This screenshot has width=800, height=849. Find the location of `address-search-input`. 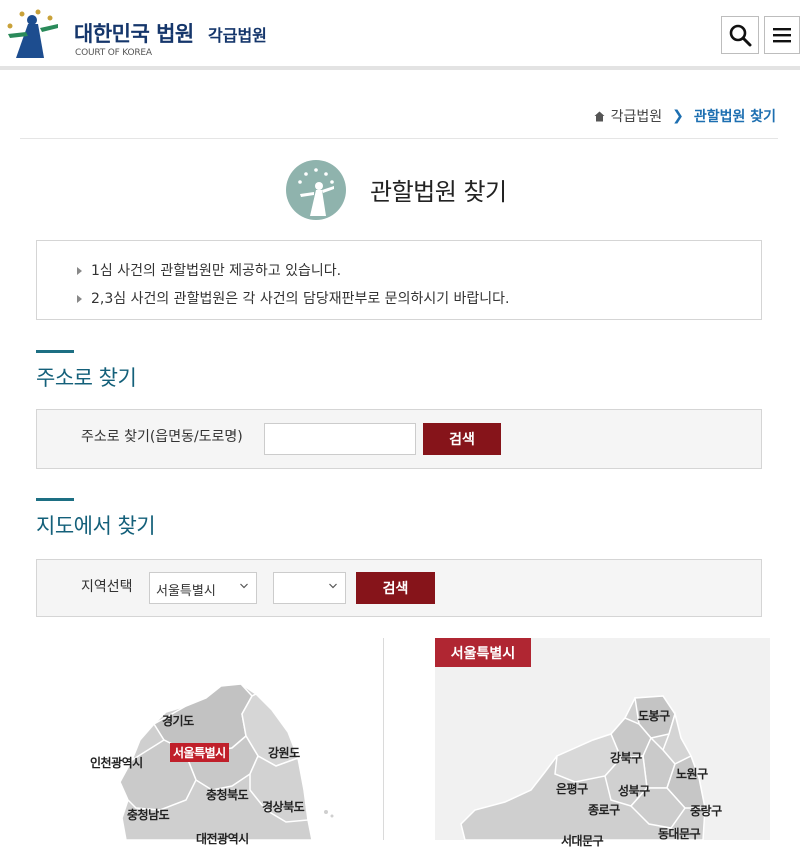

address-search-input is located at coordinates (340, 439).